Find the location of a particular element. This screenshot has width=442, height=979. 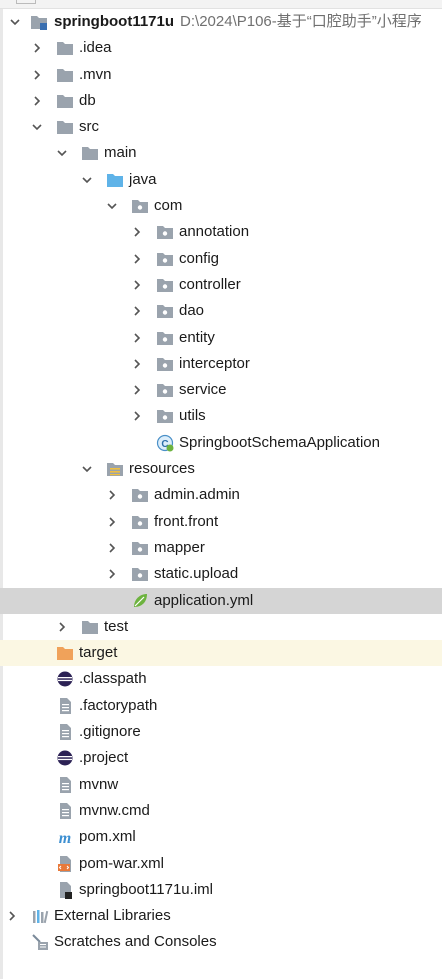

tree-row-java: java is located at coordinates (221, 180).